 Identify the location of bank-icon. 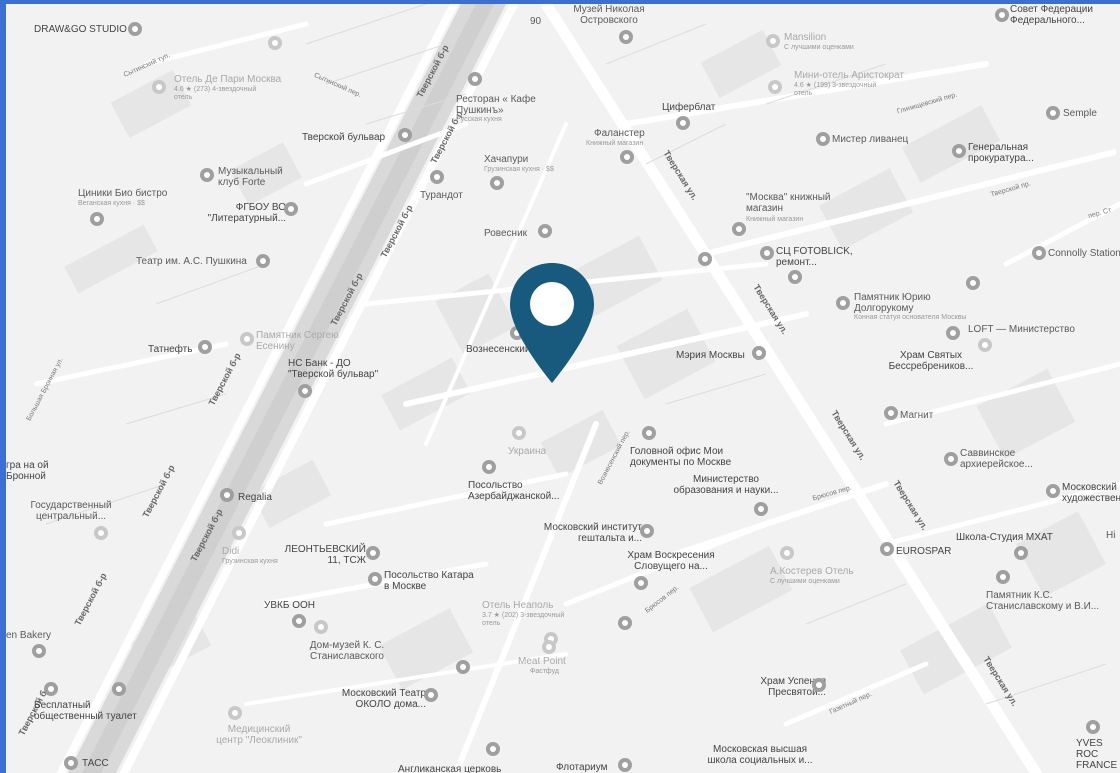
(305, 391).